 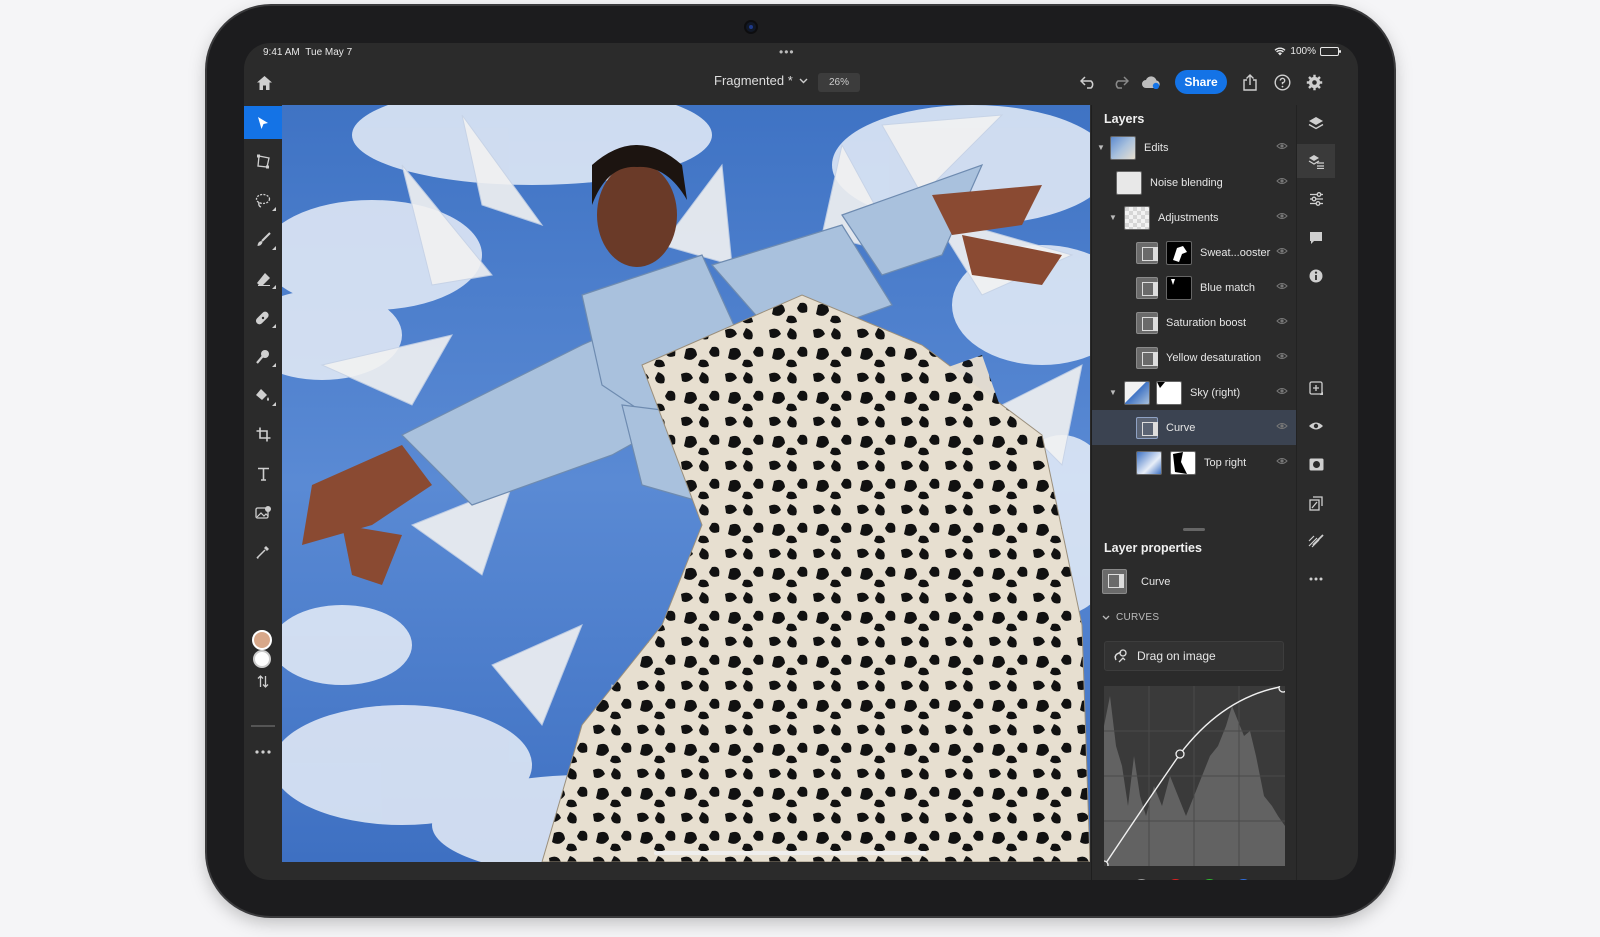 I want to click on layer-row-edits: ▼ Edits, so click(x=1194, y=147).